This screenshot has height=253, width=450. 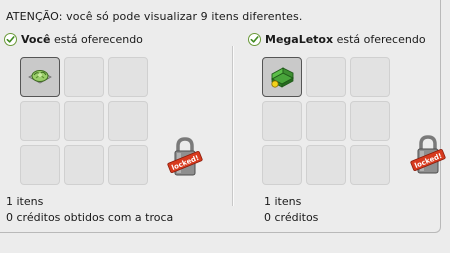 I want to click on partner-offer-header: MegaLetox está oferecendo, so click(x=337, y=39).